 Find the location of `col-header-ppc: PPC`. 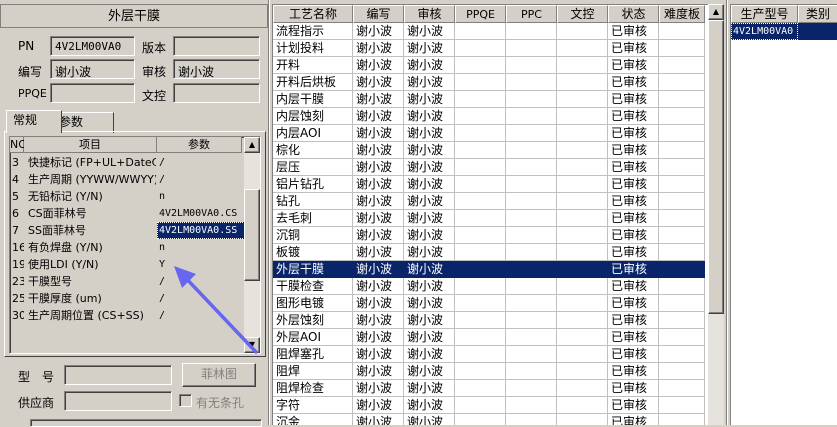

col-header-ppc: PPC is located at coordinates (531, 14).